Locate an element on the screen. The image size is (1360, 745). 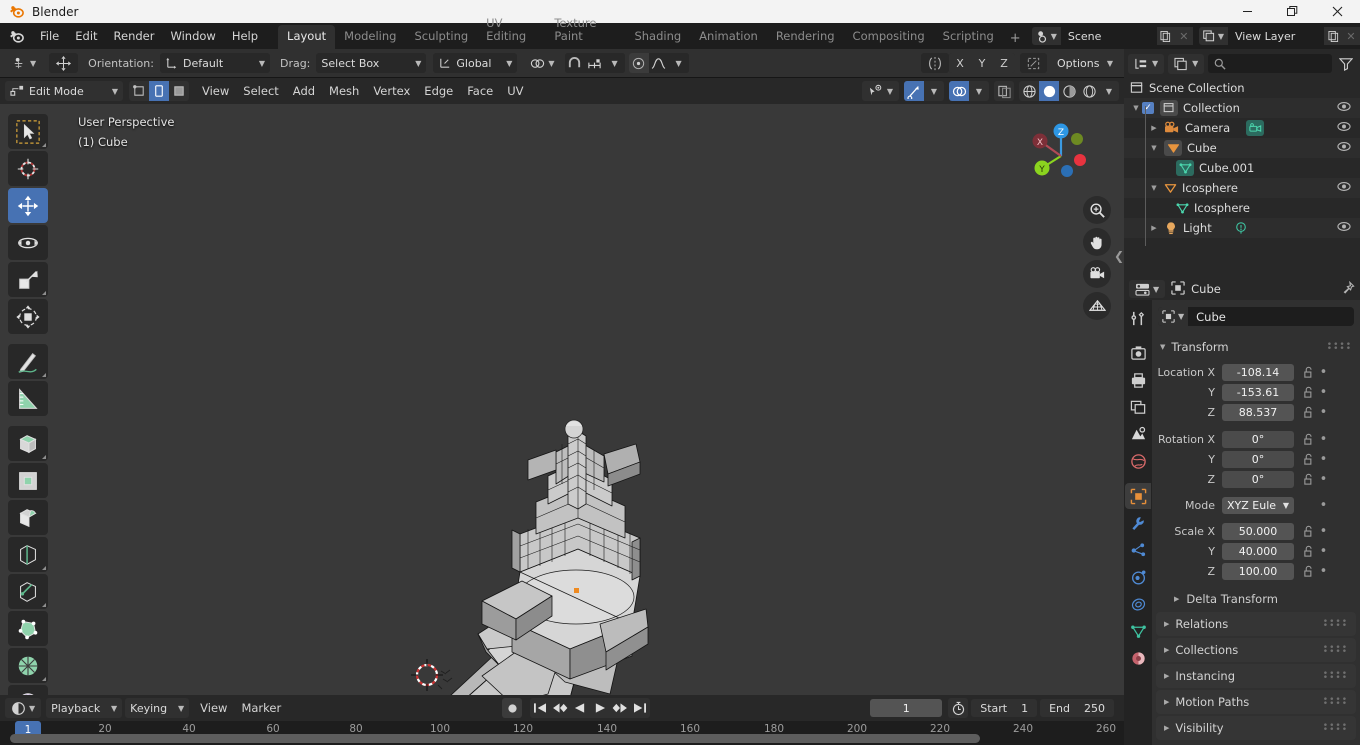
jump-to-start-button is located at coordinates (540, 708).